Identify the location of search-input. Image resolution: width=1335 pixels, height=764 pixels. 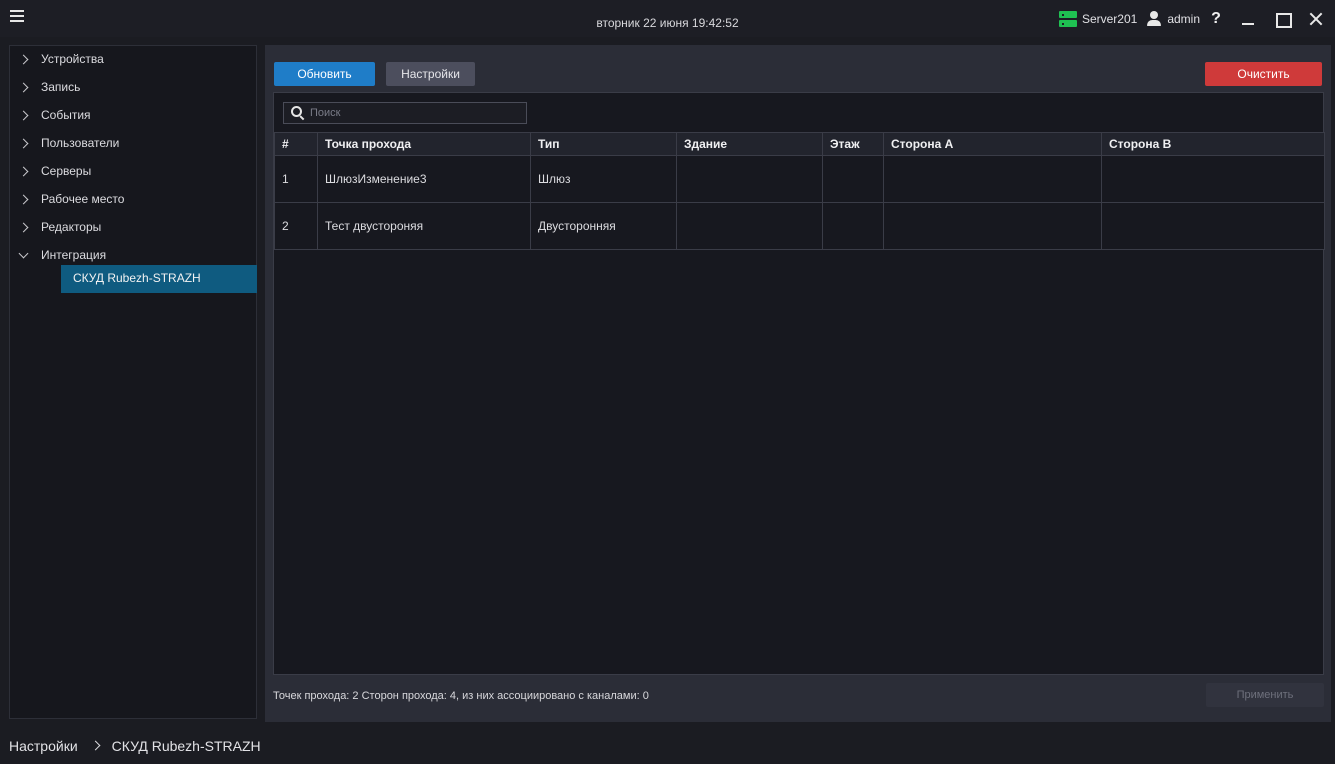
(416, 113).